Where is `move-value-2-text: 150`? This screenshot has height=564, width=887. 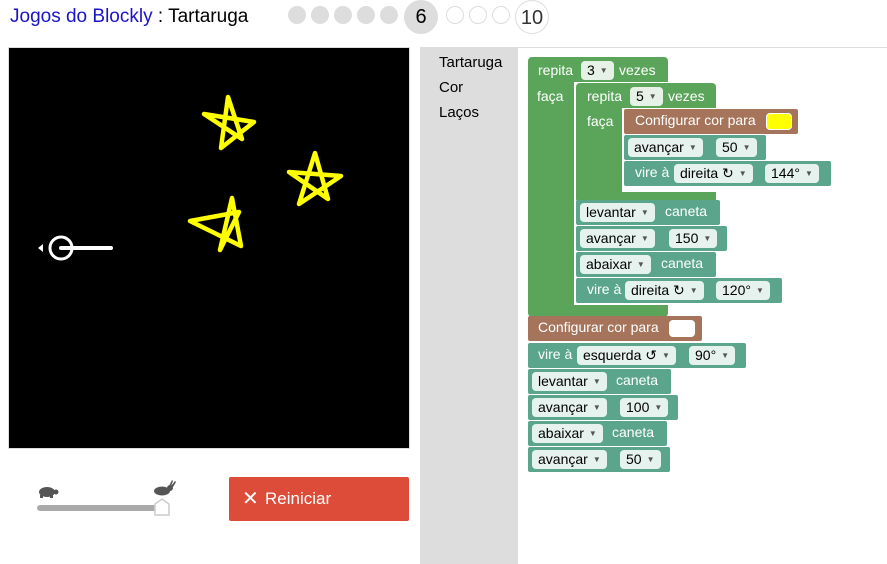 move-value-2-text: 150 is located at coordinates (687, 238).